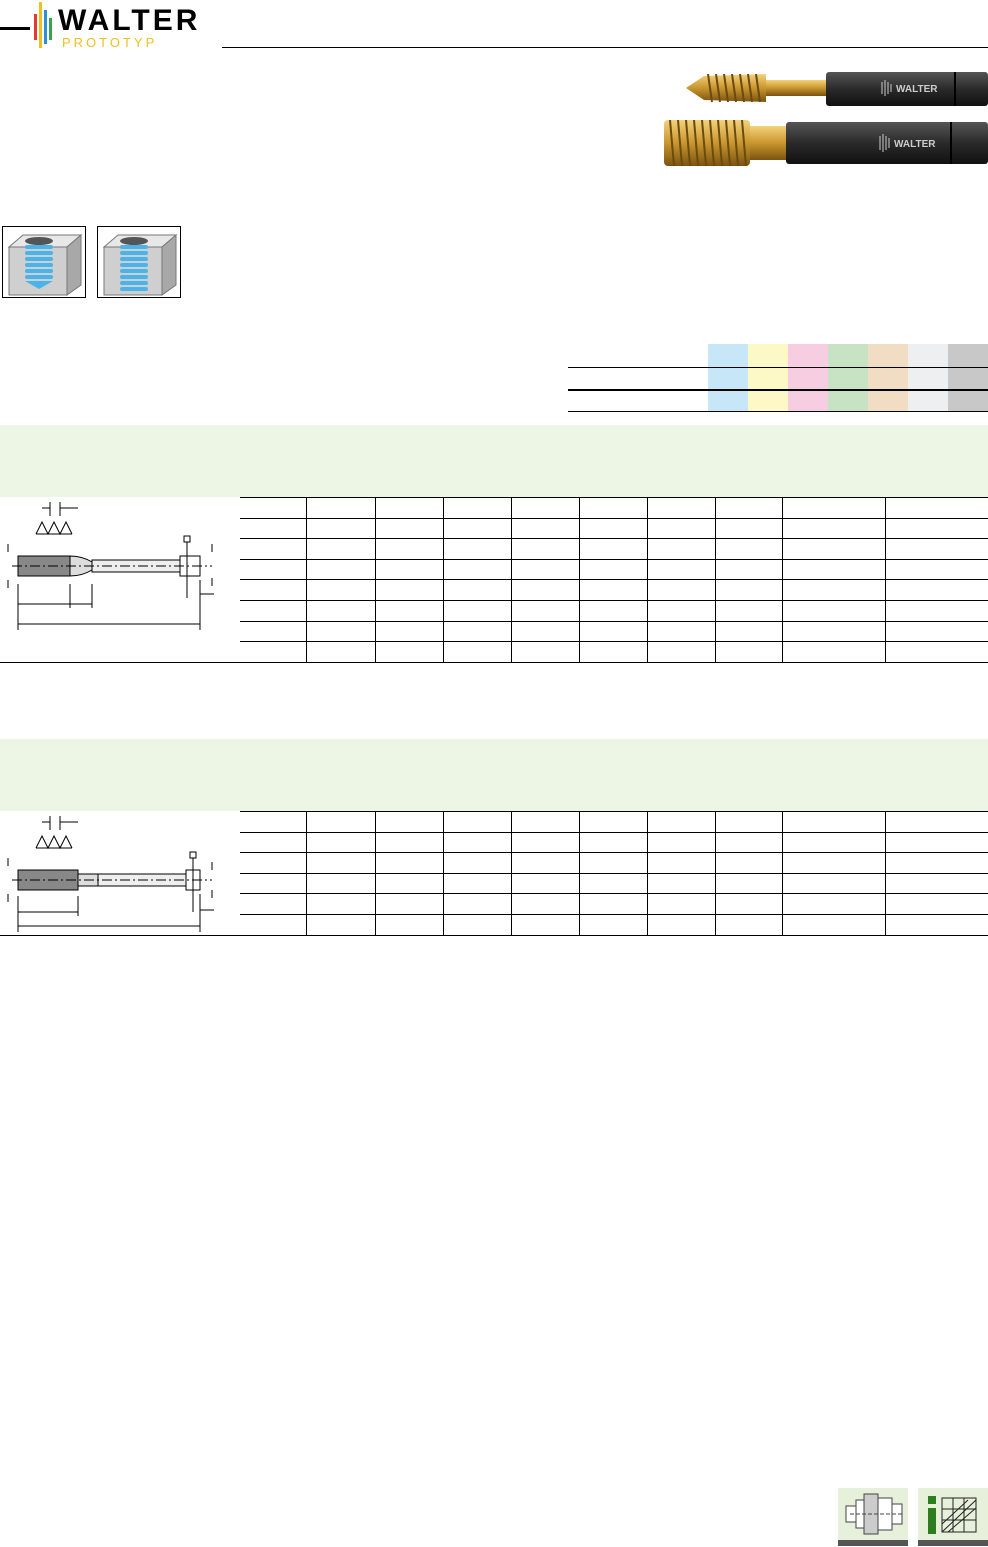 This screenshot has width=988, height=1547. Describe the element at coordinates (873, 1543) in the screenshot. I see `tool-holder-icon-bar` at that location.